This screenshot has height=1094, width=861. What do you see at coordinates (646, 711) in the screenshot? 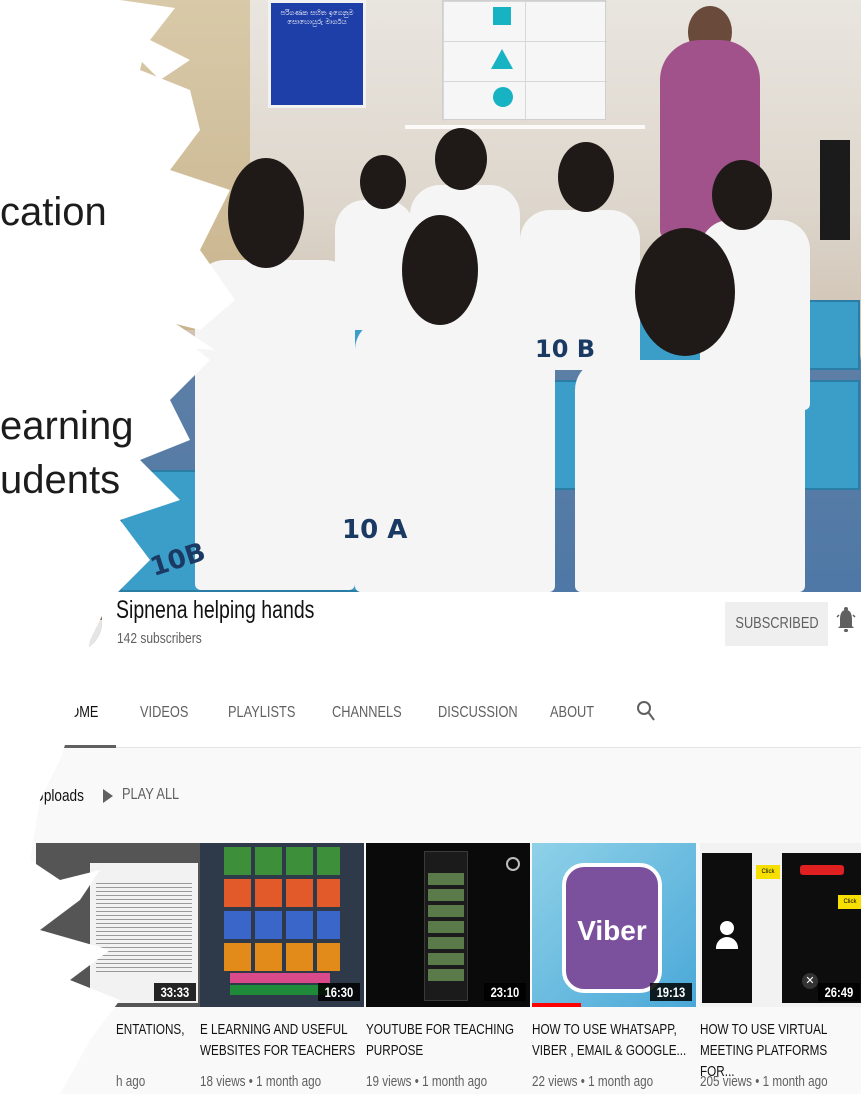
I see `search-icon` at bounding box center [646, 711].